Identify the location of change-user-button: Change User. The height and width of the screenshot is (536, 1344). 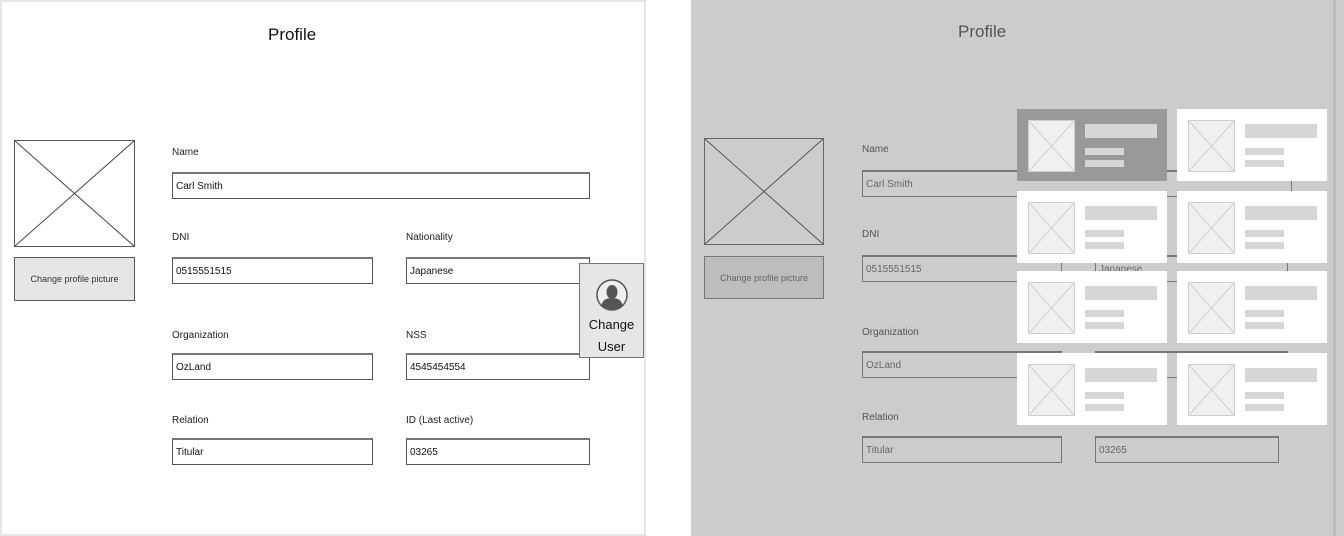
(611, 310).